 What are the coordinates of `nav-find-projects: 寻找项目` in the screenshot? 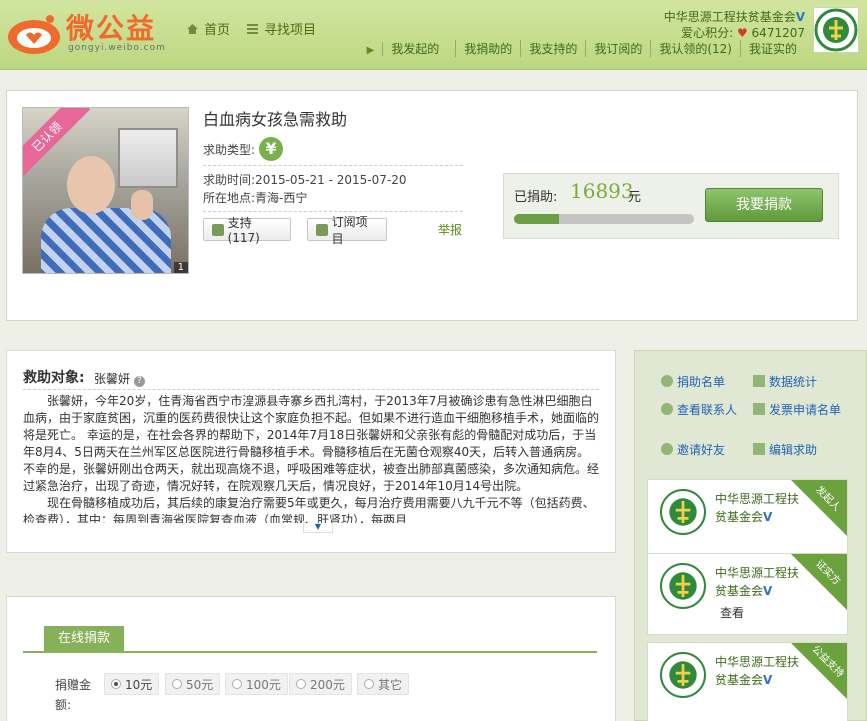 It's located at (281, 28).